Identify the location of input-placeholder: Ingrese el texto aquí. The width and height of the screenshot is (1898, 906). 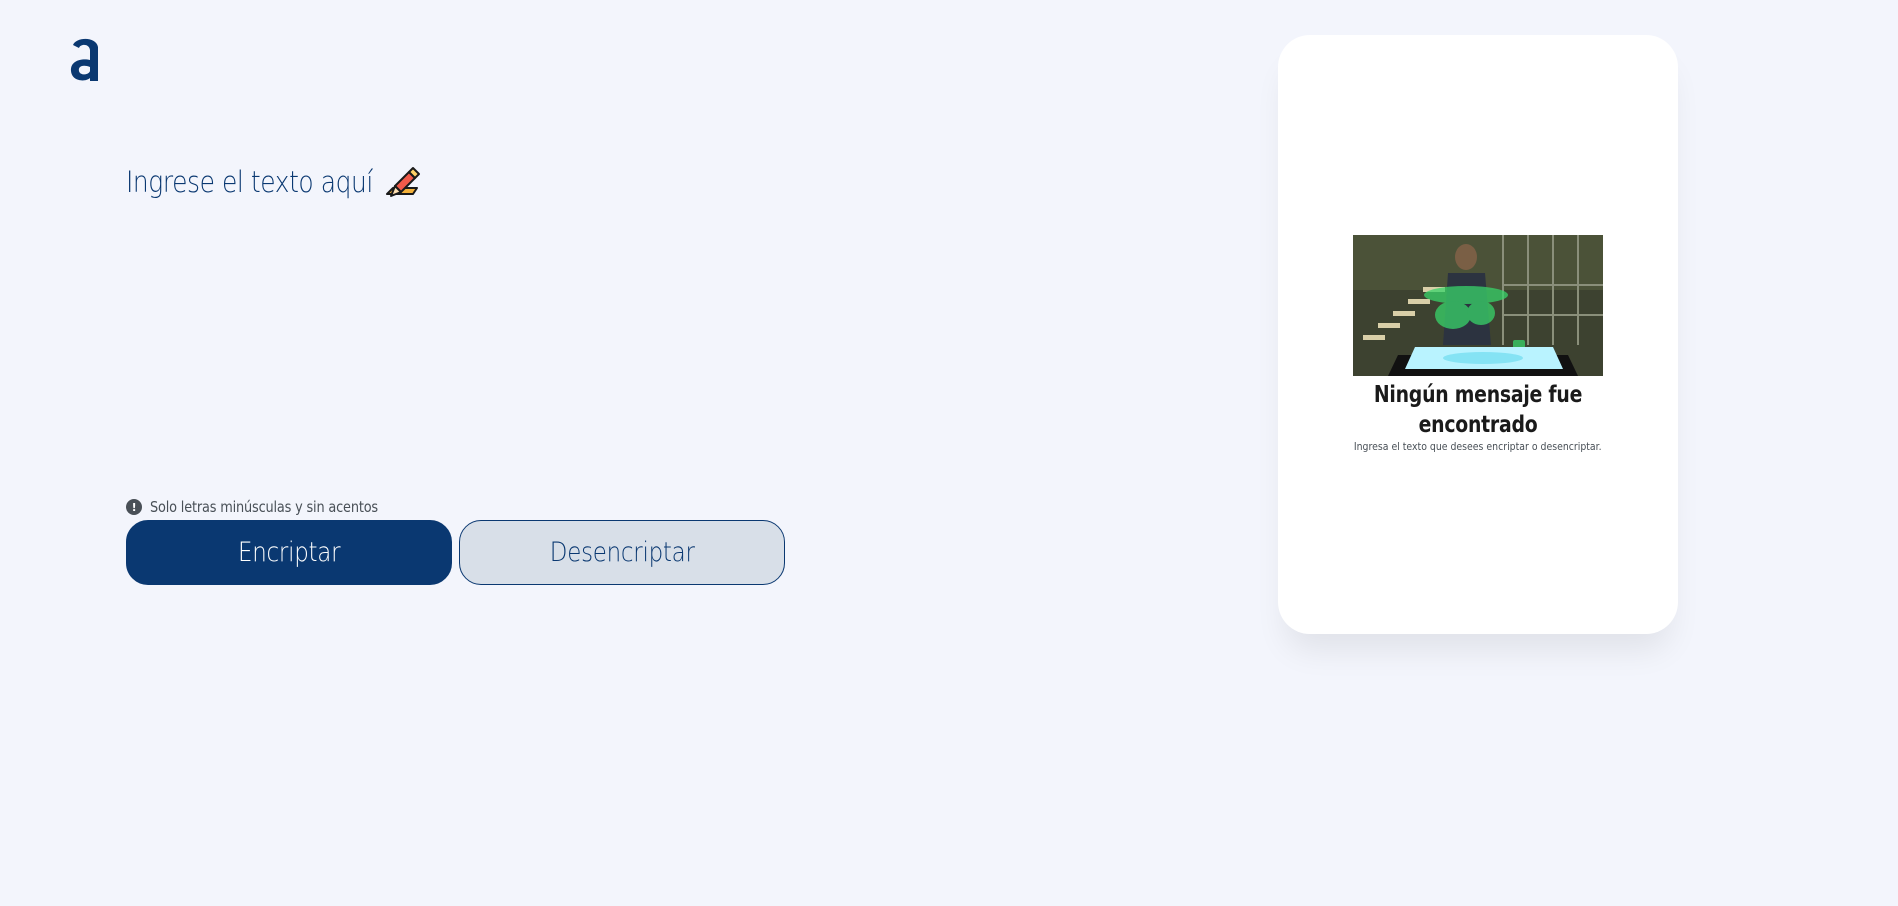
(461, 182).